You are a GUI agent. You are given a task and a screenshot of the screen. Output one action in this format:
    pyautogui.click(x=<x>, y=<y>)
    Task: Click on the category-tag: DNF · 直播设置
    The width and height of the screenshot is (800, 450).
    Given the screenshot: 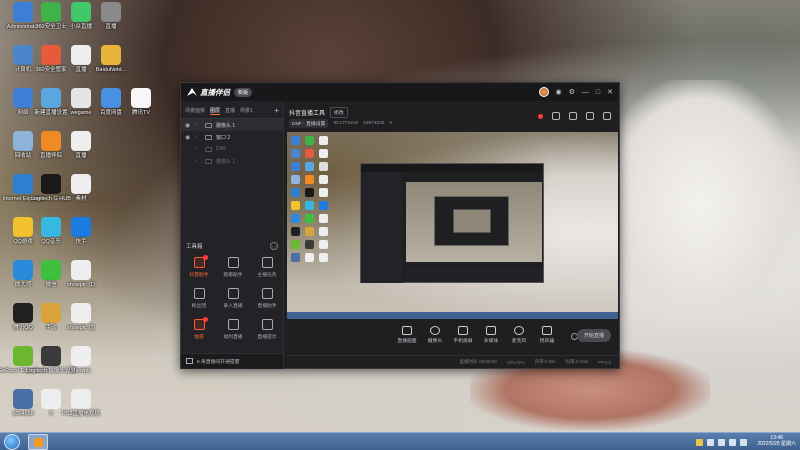 What is the action you would take?
    pyautogui.click(x=309, y=123)
    